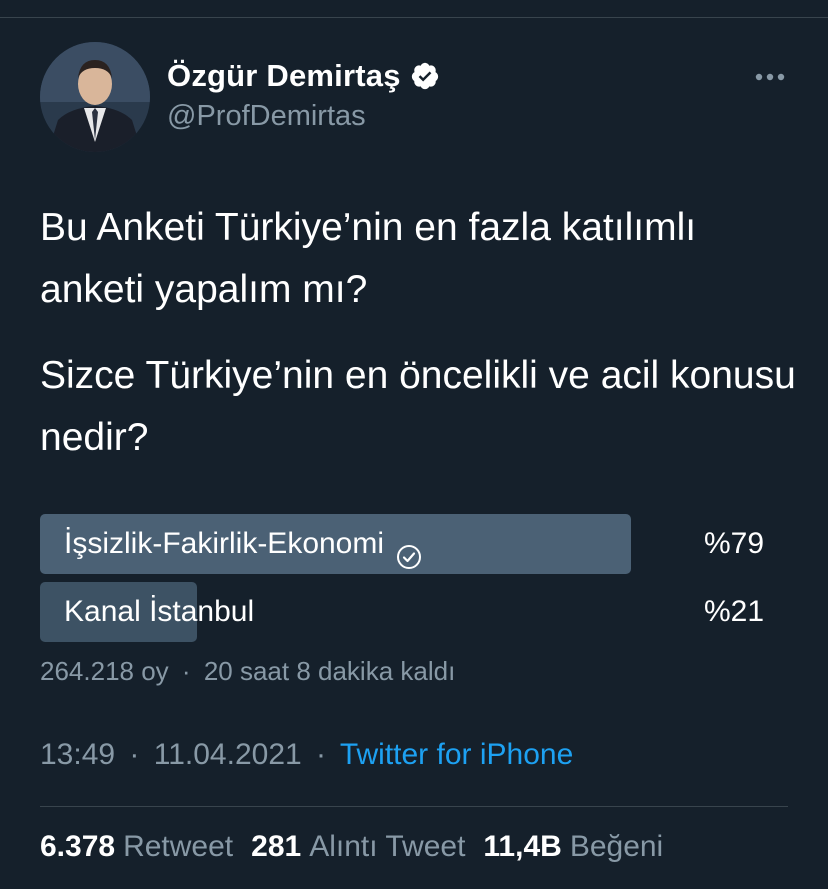 Image resolution: width=828 pixels, height=889 pixels. Describe the element at coordinates (178, 846) in the screenshot. I see `retweets-label: Retweet` at that location.